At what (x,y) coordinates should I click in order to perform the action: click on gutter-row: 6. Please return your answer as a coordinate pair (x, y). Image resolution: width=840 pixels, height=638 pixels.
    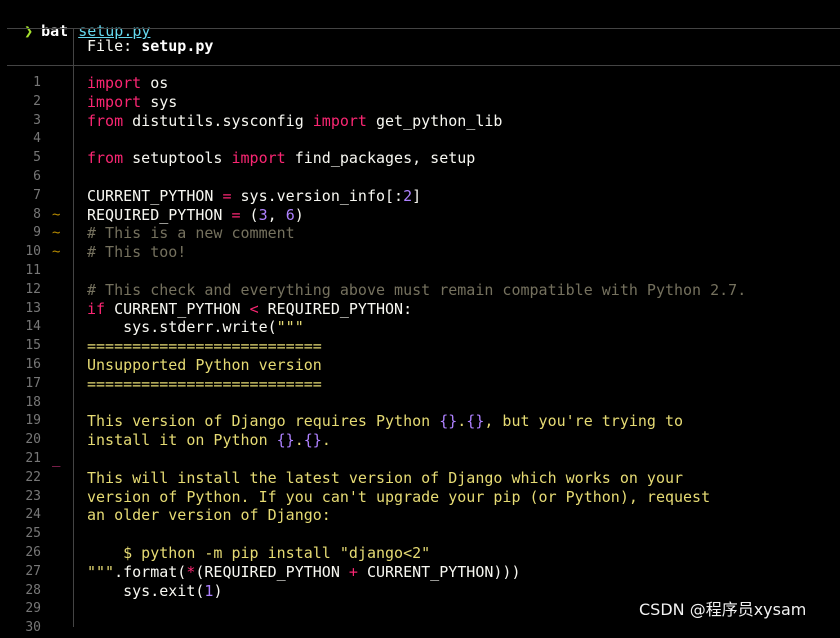
    Looking at the image, I should click on (36, 177).